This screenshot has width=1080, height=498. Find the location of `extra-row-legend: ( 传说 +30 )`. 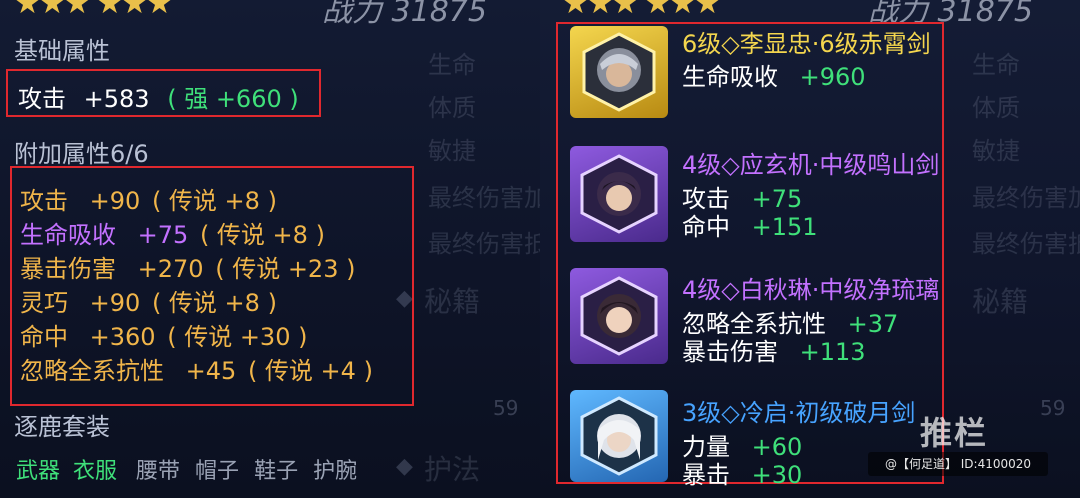

extra-row-legend: ( 传说 +30 ) is located at coordinates (237, 337).